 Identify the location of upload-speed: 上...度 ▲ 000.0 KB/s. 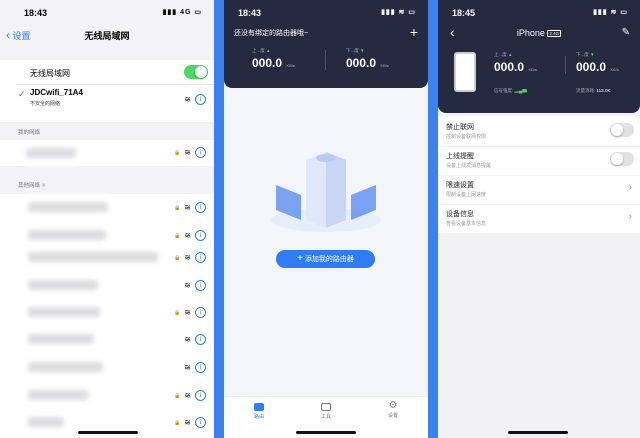
(515, 64).